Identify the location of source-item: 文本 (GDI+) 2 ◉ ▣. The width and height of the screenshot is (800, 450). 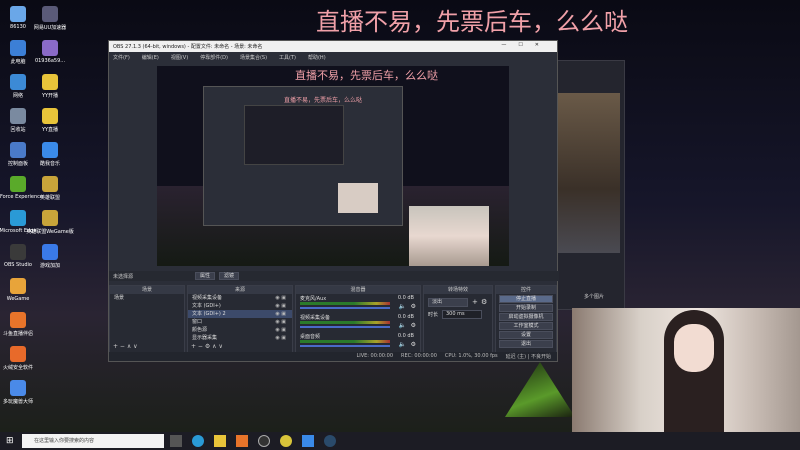
(240, 314).